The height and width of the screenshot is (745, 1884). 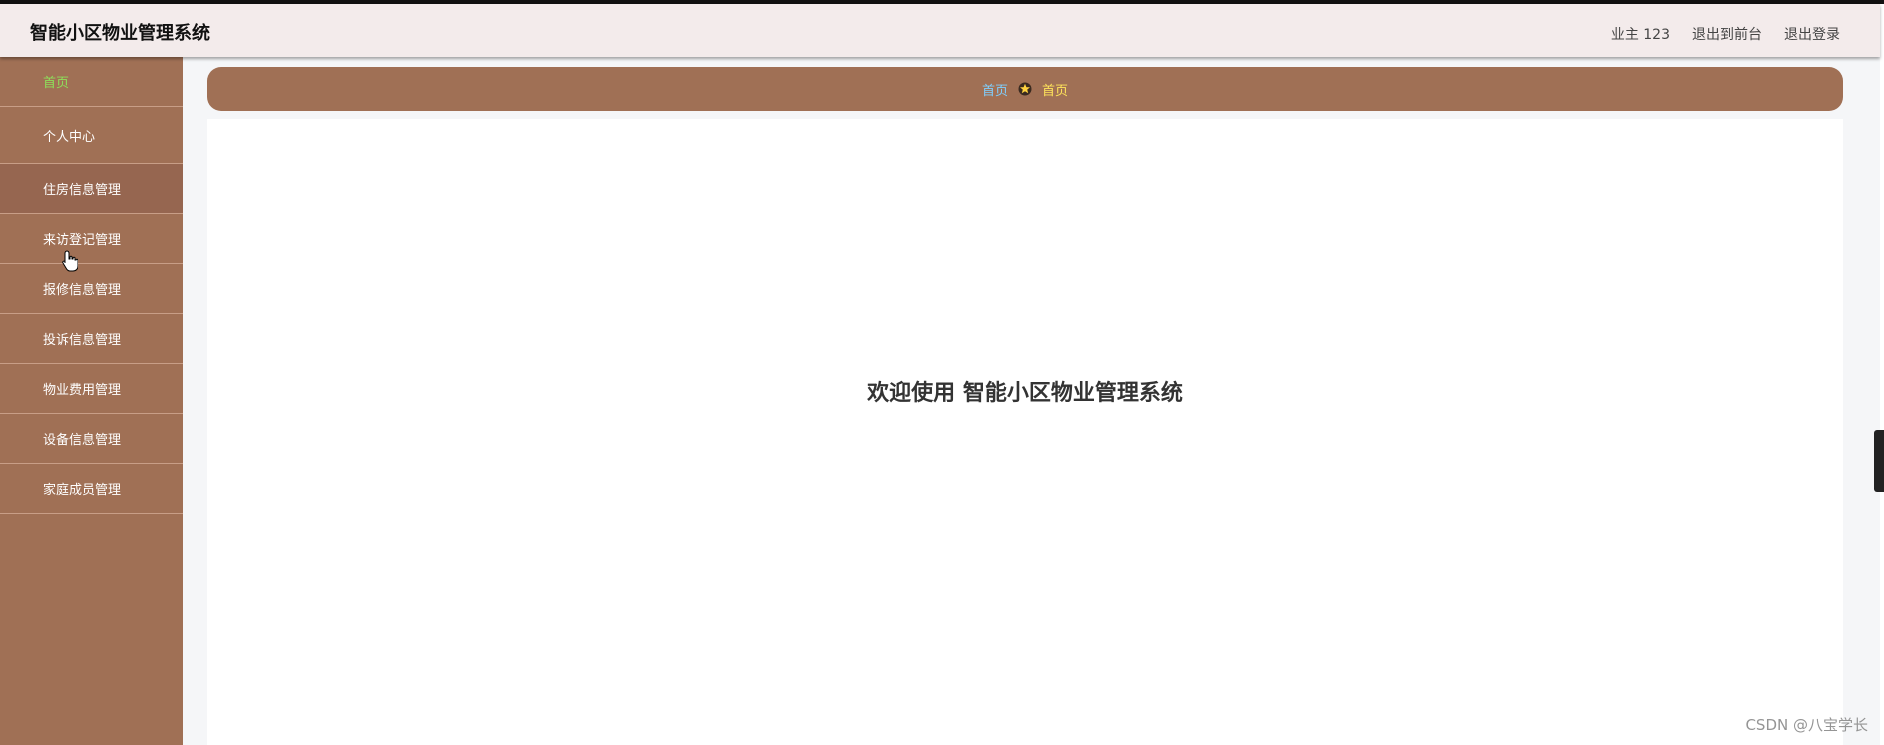 I want to click on app-title: 智能小区物业管理系统, so click(x=120, y=33).